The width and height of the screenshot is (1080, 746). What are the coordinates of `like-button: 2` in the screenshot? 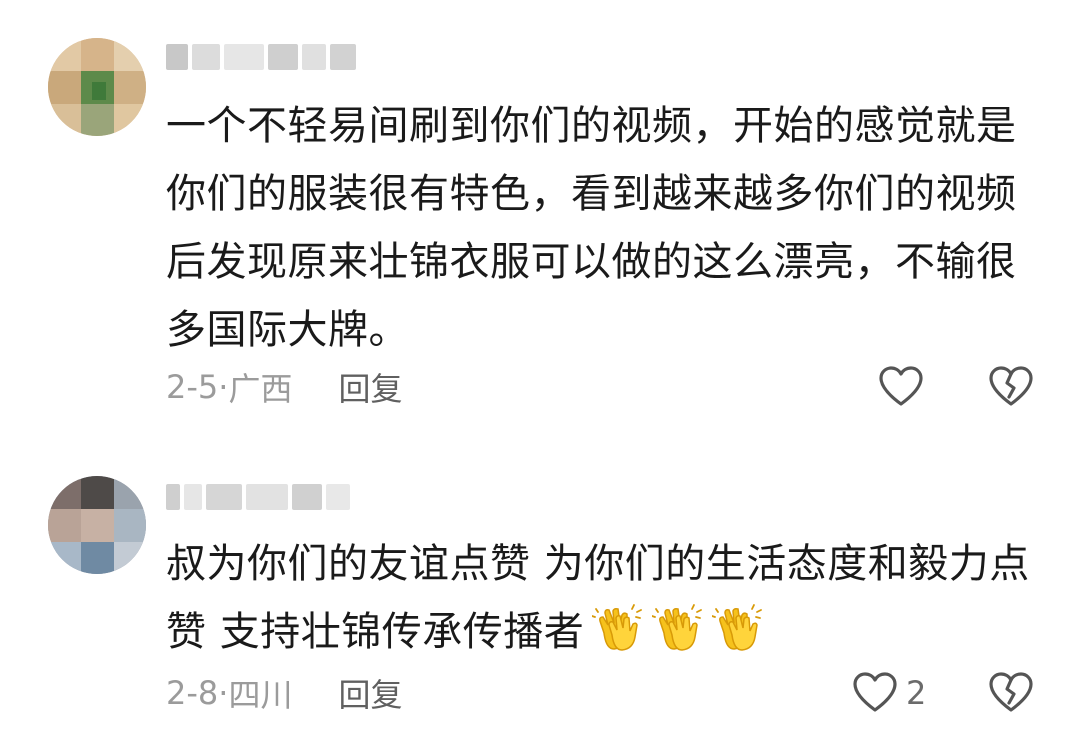 It's located at (889, 693).